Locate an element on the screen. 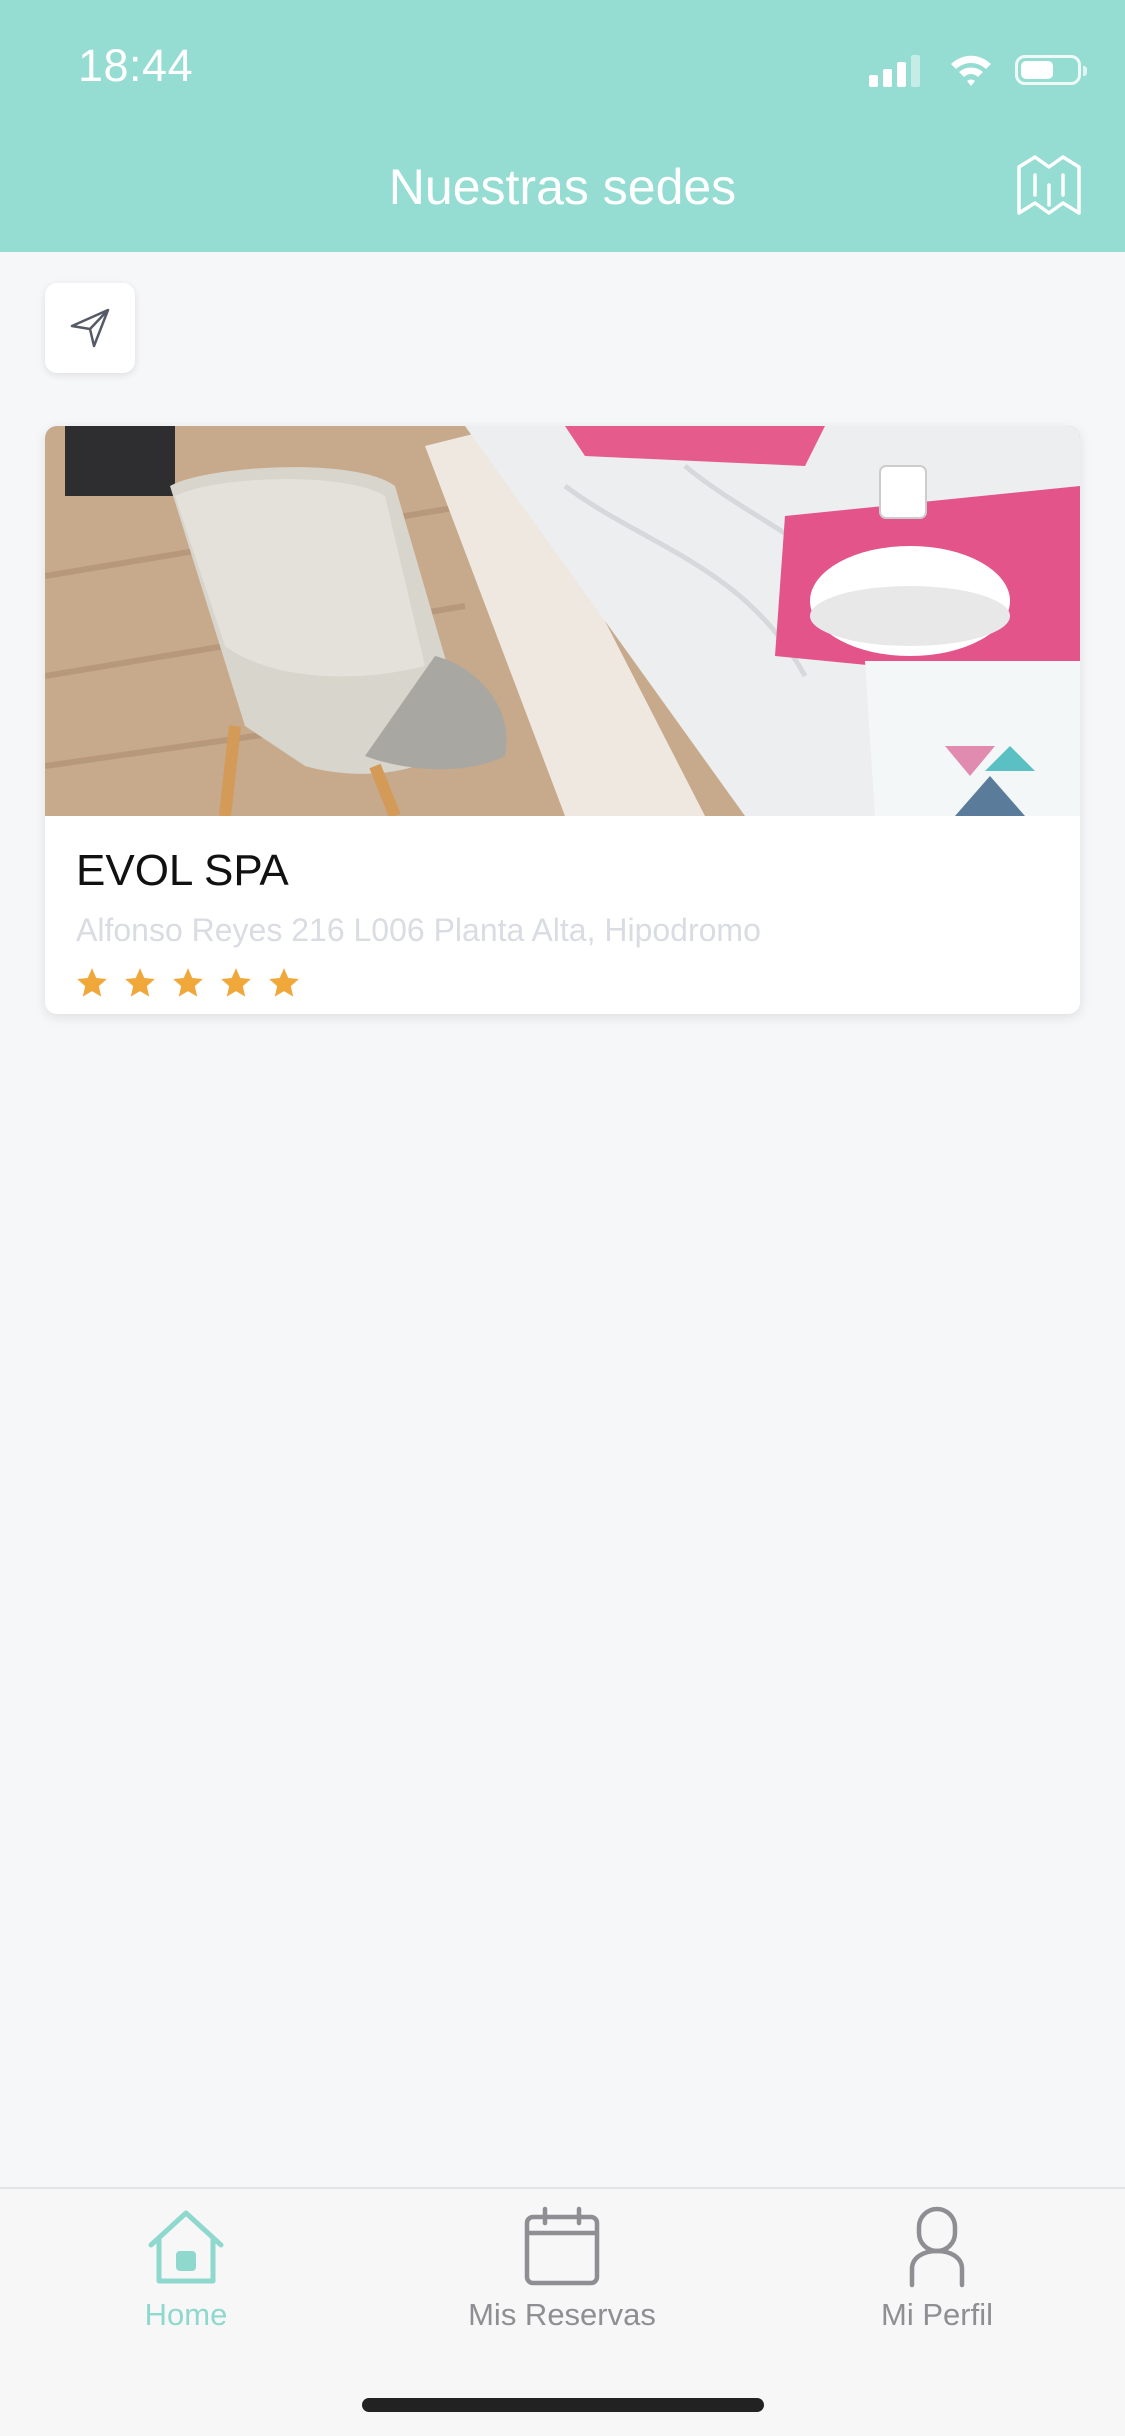 The height and width of the screenshot is (2436, 1125). battery-level-fill is located at coordinates (1037, 70).